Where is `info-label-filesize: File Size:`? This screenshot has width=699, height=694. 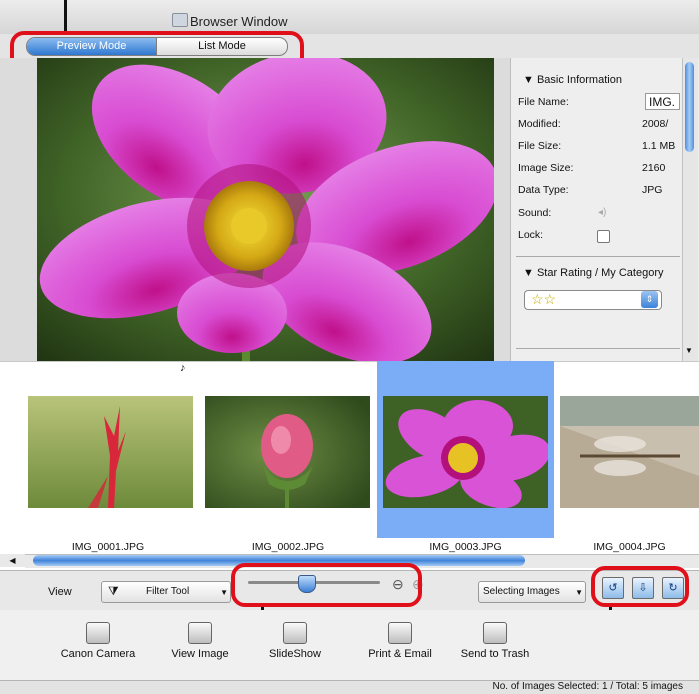
info-label-filesize: File Size: is located at coordinates (540, 146).